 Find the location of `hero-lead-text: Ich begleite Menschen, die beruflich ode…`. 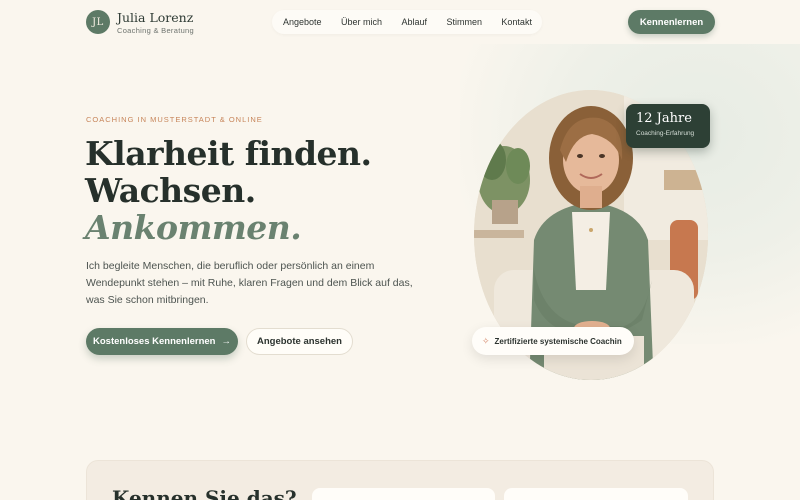

hero-lead-text: Ich begleite Menschen, die beruflich ode… is located at coordinates (249, 283).